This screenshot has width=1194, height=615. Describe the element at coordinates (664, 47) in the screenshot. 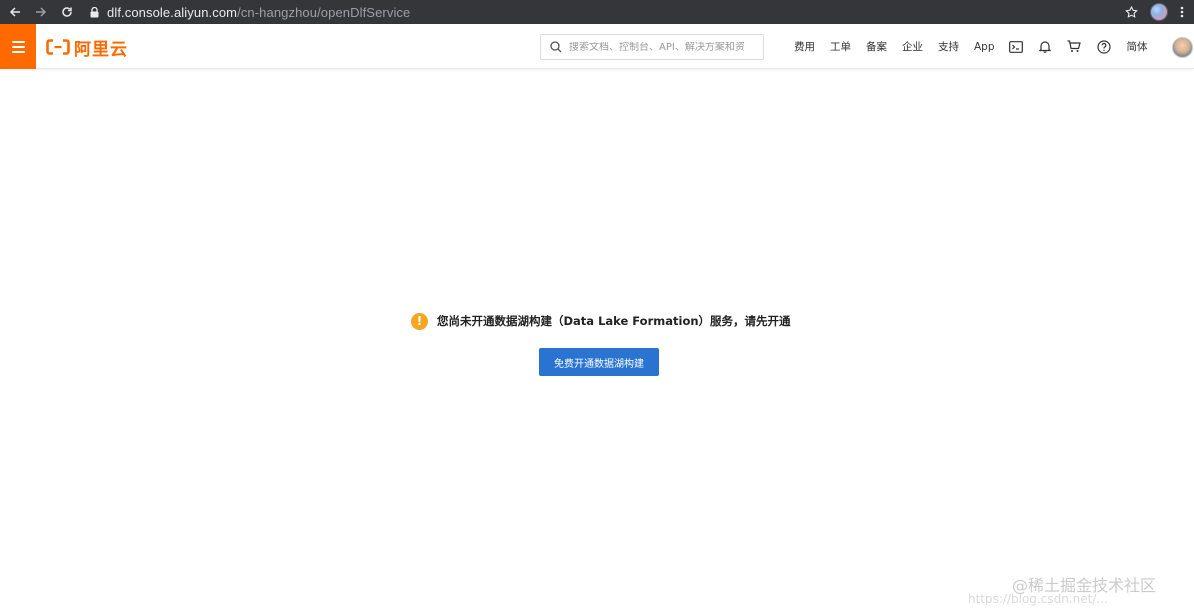

I see `search-input` at that location.